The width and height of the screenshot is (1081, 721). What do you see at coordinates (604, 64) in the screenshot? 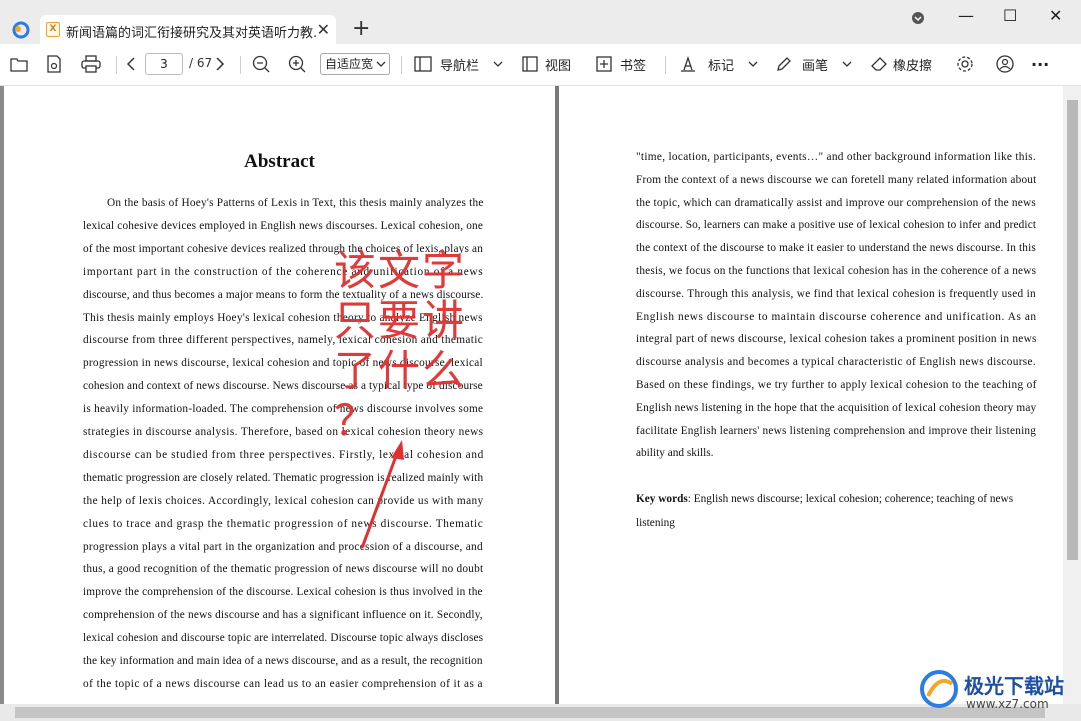
I see `bookmark-icon` at bounding box center [604, 64].